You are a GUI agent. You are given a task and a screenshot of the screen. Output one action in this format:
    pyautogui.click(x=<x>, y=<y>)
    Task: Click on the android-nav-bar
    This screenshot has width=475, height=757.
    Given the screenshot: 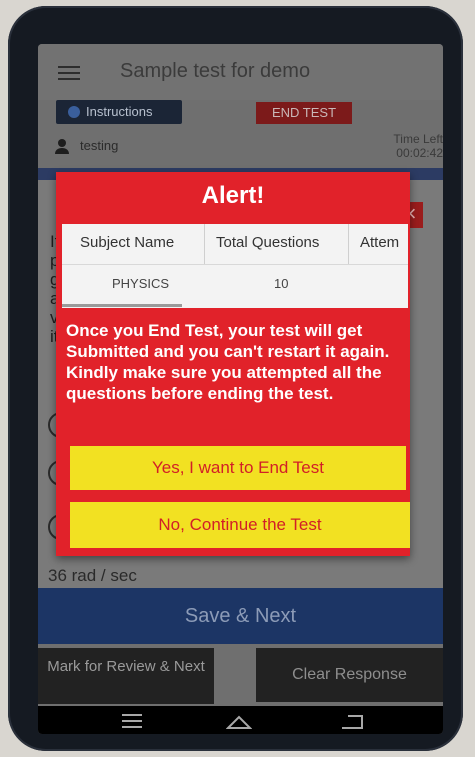 What is the action you would take?
    pyautogui.click(x=240, y=720)
    